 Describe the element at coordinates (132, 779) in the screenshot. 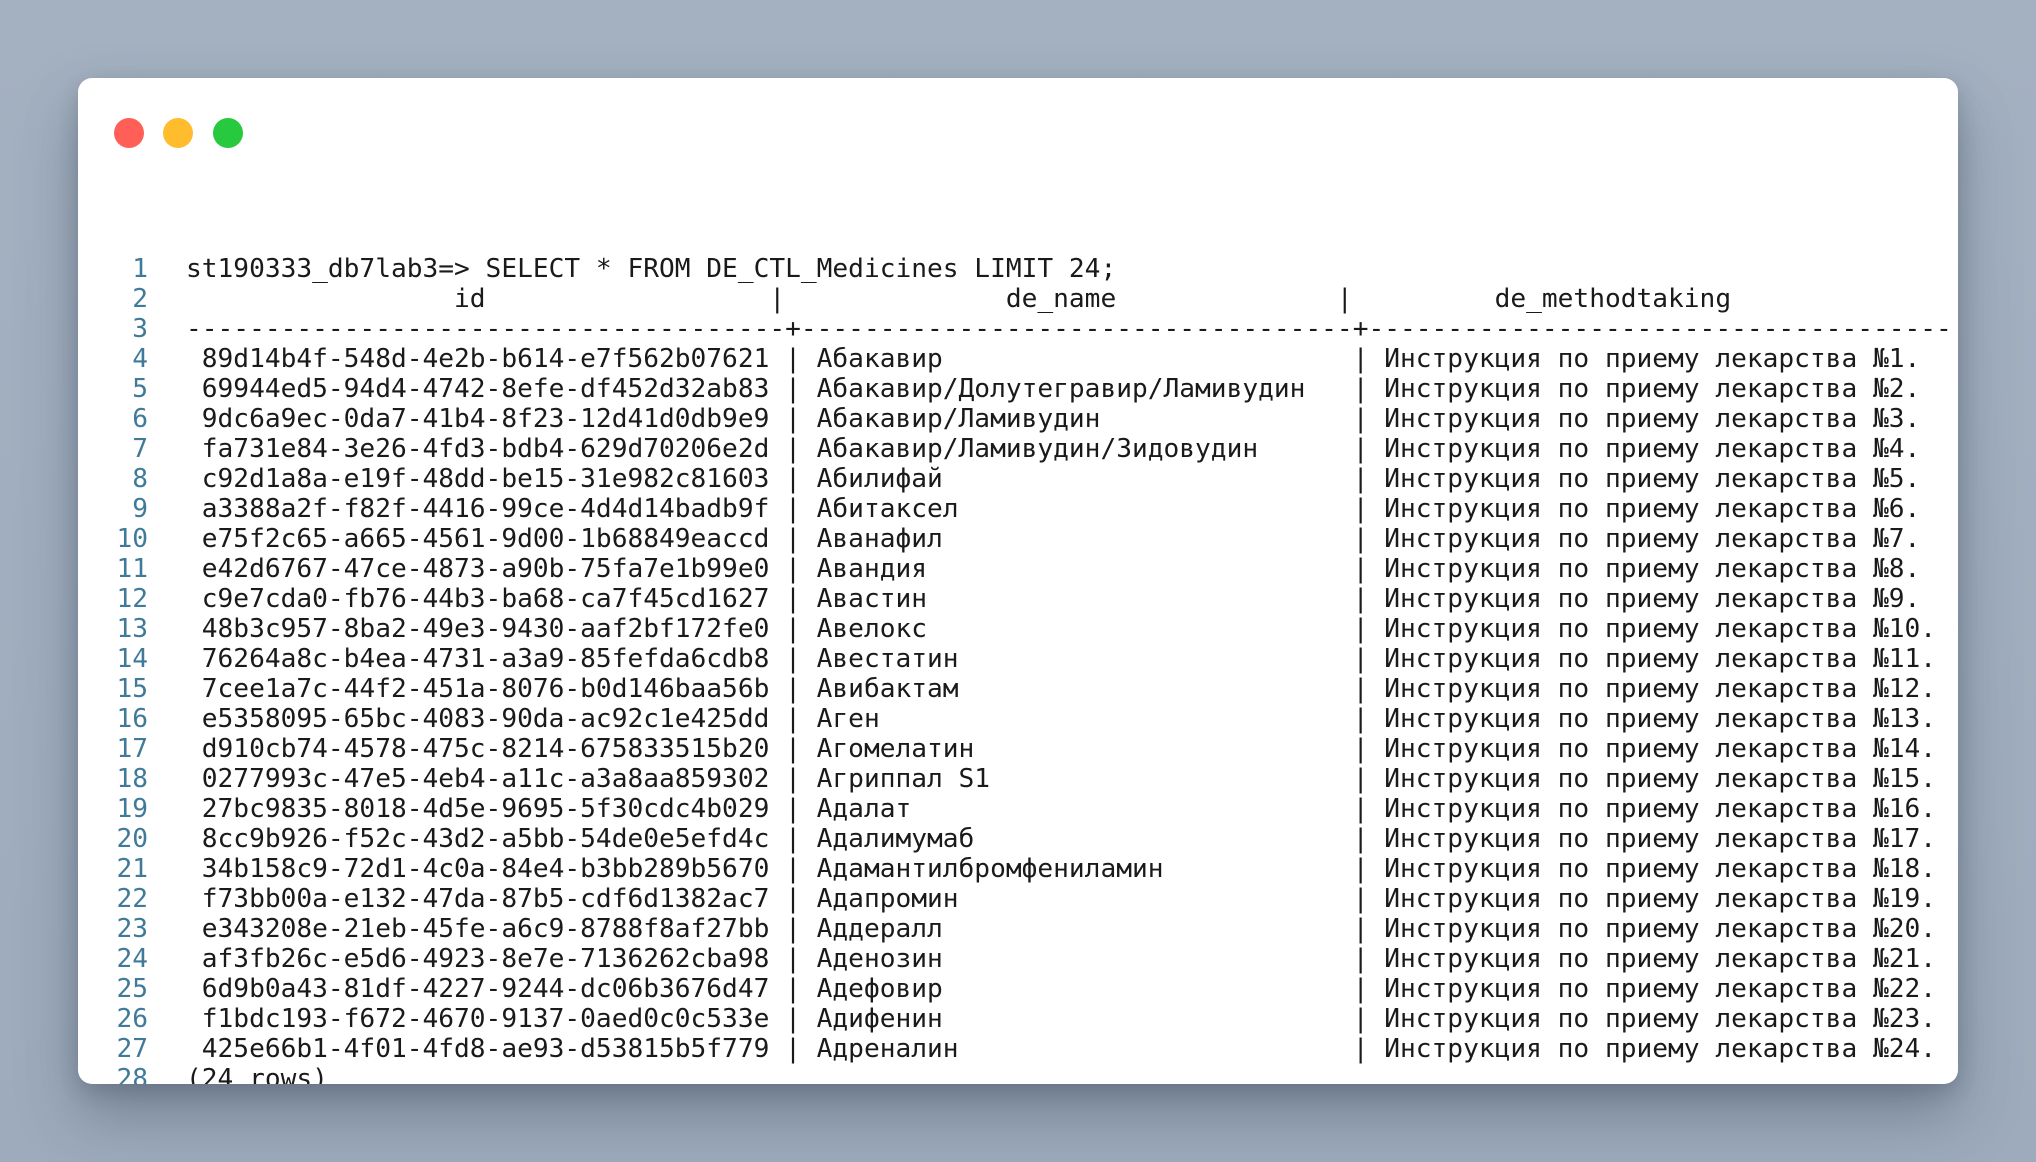

I see `line-number: 18` at that location.